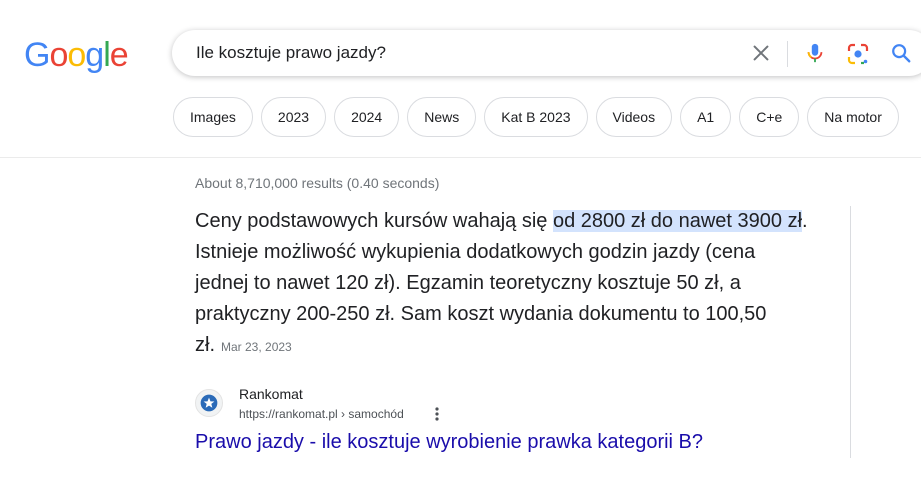 This screenshot has width=921, height=479. Describe the element at coordinates (293, 117) in the screenshot. I see `chip-2023: 2023` at that location.